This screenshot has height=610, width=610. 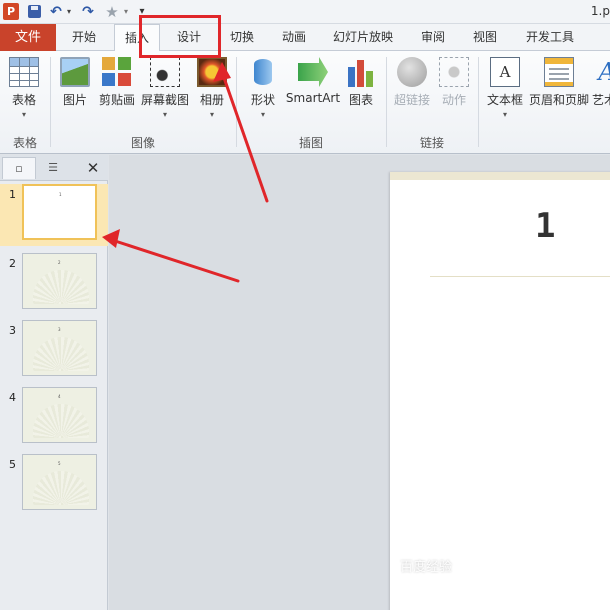 I want to click on powerpoint-icon: P, so click(x=11, y=11).